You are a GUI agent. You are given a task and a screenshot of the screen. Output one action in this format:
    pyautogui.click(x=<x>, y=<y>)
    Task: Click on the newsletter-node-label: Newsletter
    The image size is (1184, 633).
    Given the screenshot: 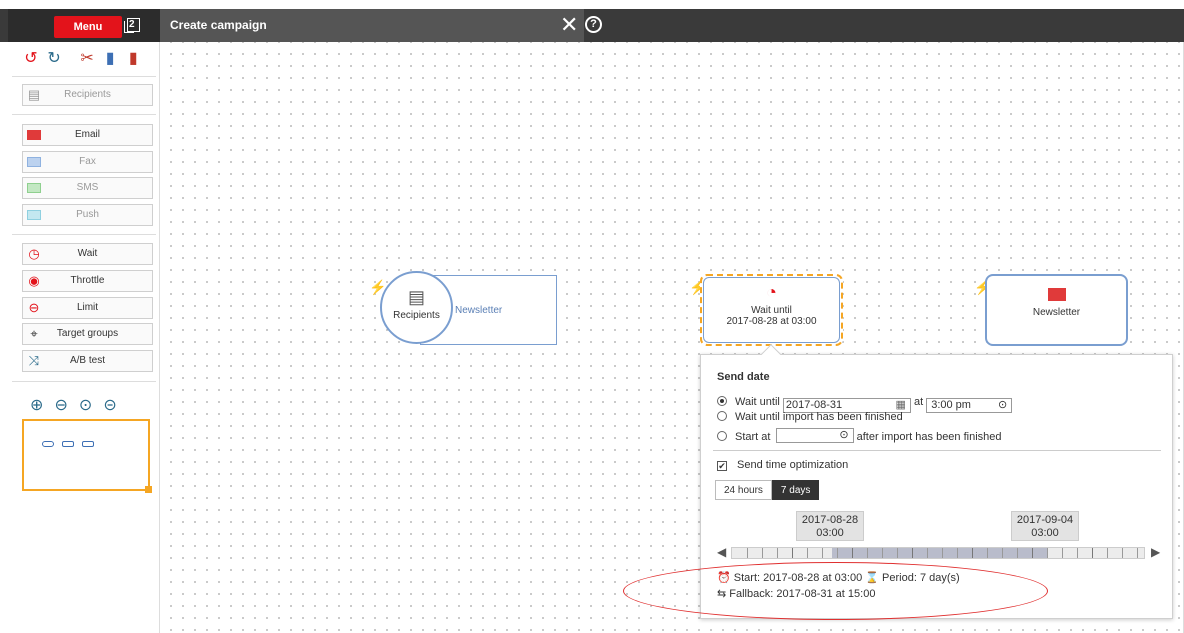 What is the action you would take?
    pyautogui.click(x=1056, y=312)
    